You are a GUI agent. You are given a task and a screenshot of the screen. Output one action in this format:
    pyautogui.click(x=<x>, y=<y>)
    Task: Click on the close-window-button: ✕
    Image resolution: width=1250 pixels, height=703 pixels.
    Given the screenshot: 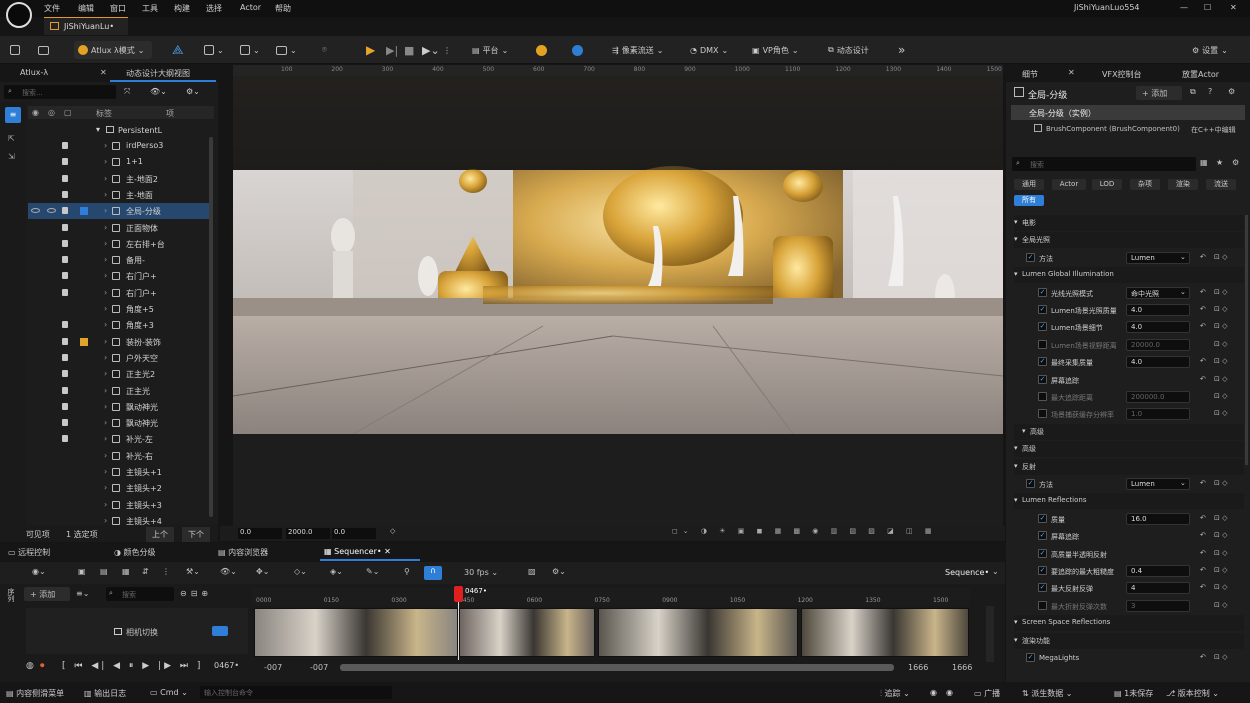 What is the action you would take?
    pyautogui.click(x=1233, y=7)
    